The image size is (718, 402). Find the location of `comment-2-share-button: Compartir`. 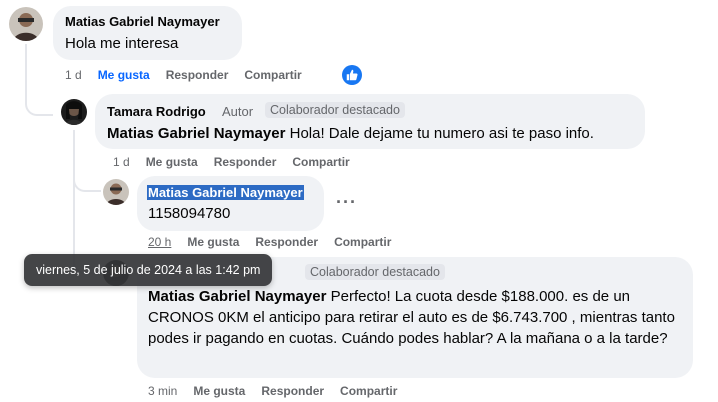

comment-2-share-button: Compartir is located at coordinates (320, 162).